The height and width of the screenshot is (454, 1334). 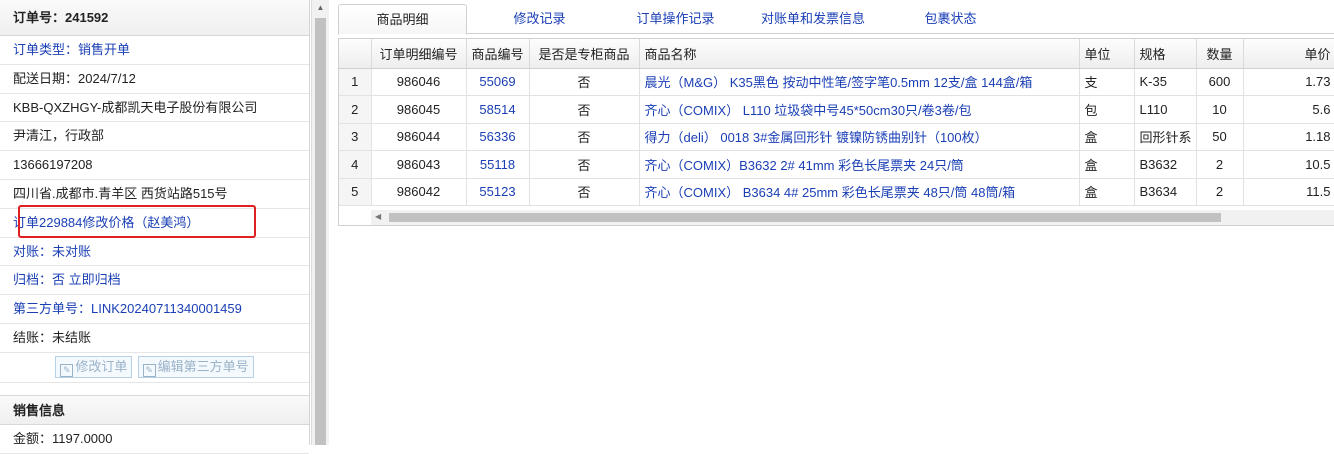 What do you see at coordinates (1165, 82) in the screenshot?
I see `spec: K-35` at bounding box center [1165, 82].